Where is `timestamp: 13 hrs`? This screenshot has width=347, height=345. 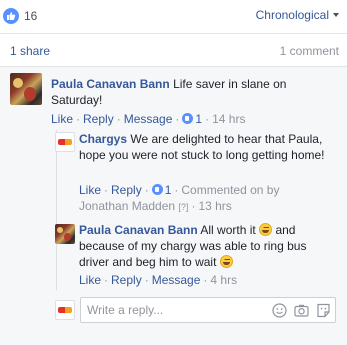 timestamp: 13 hrs is located at coordinates (214, 206).